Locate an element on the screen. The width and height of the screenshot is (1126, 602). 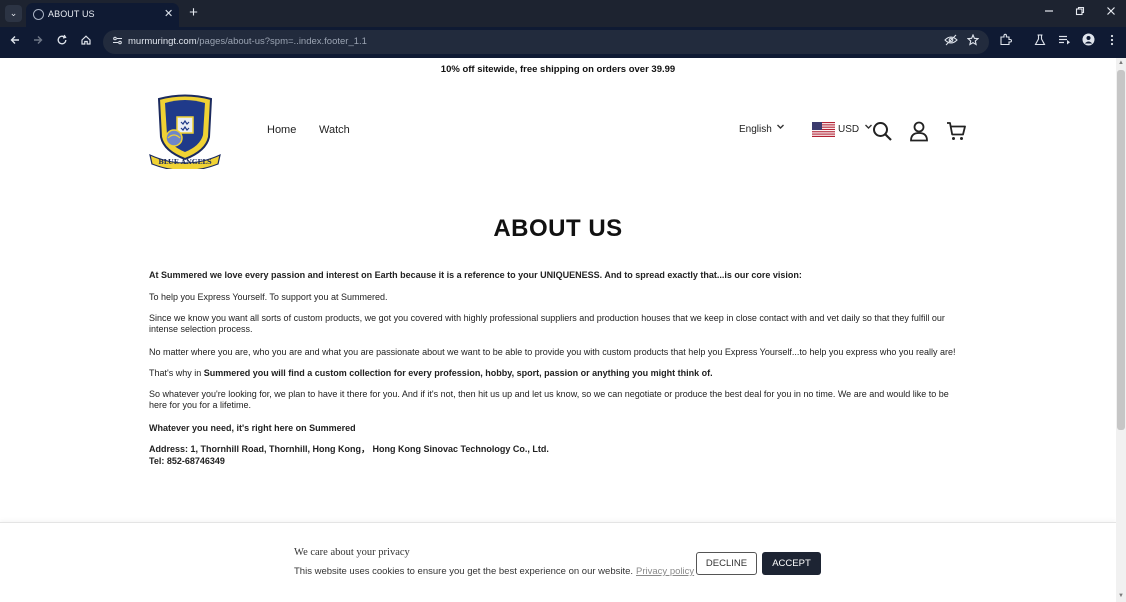
extensions-icon is located at coordinates (1005, 42).